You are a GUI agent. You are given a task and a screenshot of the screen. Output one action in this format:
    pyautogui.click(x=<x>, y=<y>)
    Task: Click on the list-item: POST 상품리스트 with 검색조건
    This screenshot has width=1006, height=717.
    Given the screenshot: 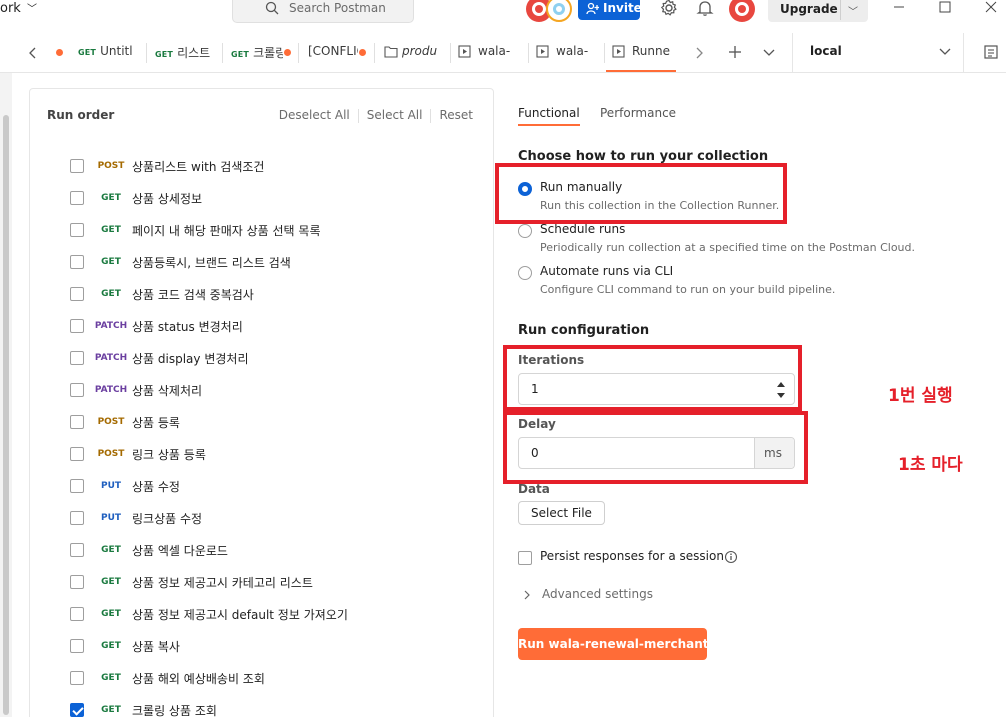 What is the action you would take?
    pyautogui.click(x=280, y=171)
    